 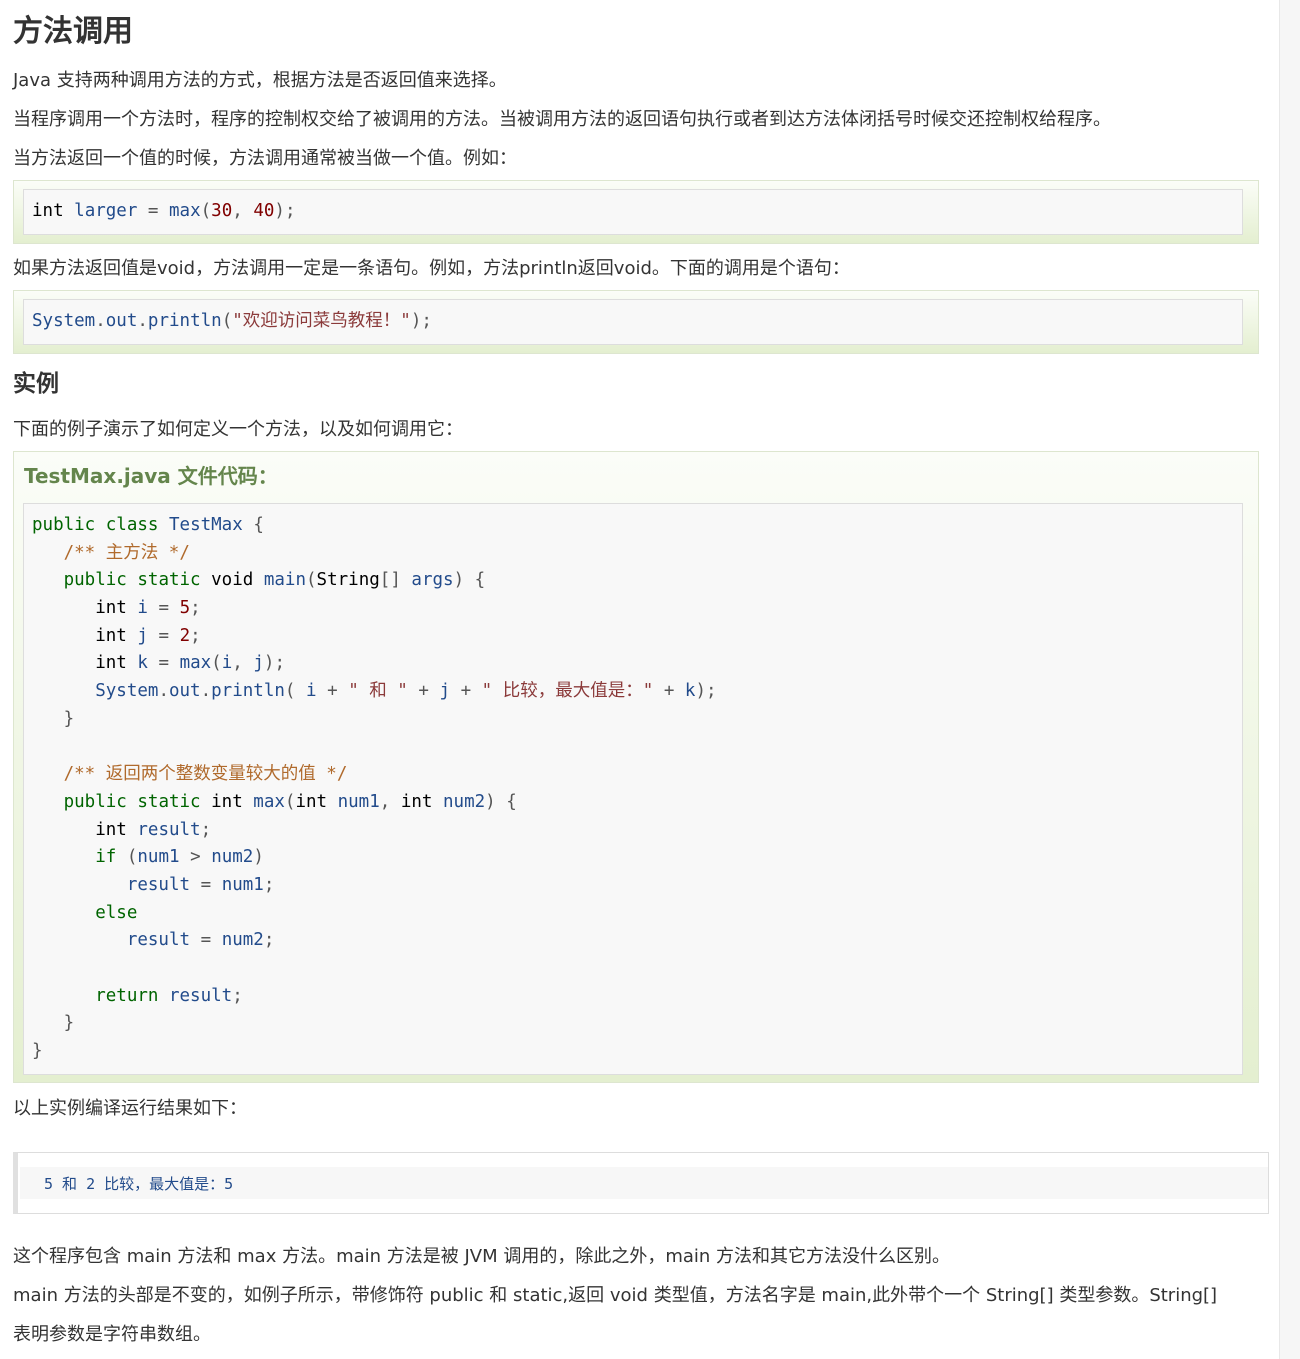 What do you see at coordinates (121, 321) in the screenshot?
I see `token: out` at bounding box center [121, 321].